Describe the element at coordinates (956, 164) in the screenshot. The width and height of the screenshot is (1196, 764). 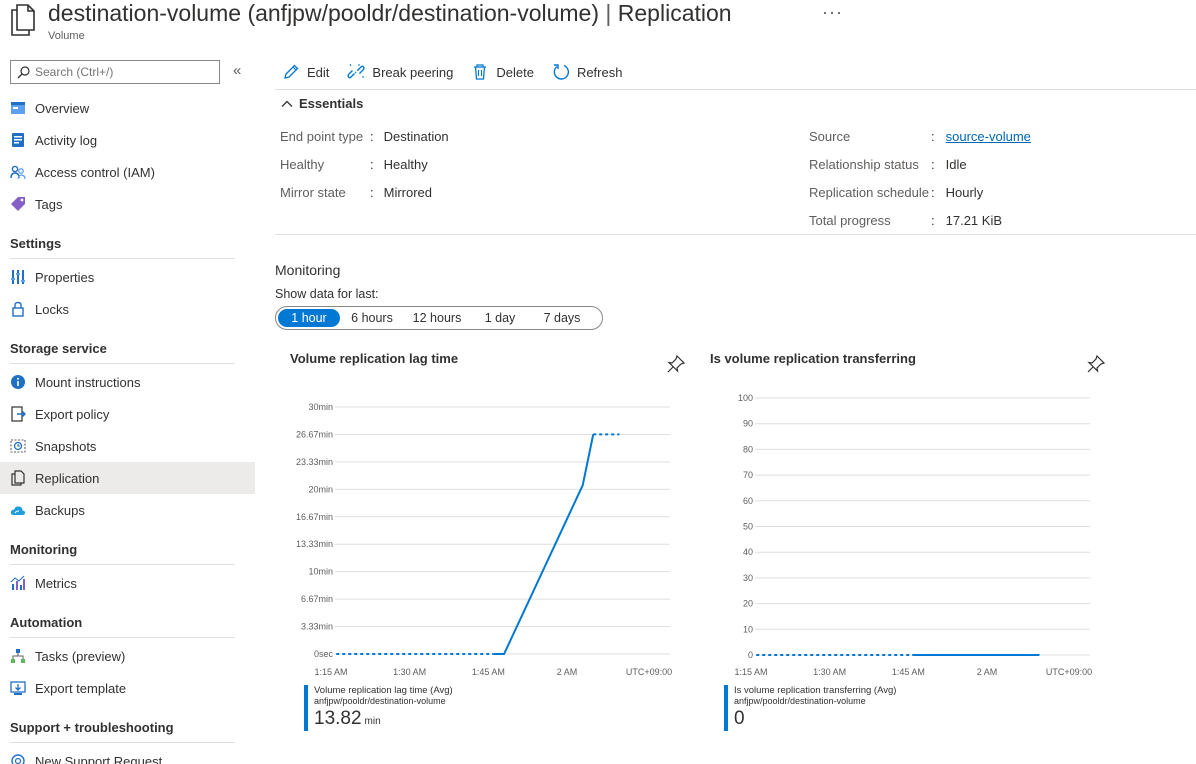
I see `relationship-status-value: Idle` at that location.